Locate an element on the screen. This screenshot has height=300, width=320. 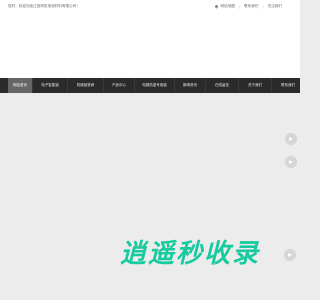
top-link-contact: 联系我们 is located at coordinates (251, 6).